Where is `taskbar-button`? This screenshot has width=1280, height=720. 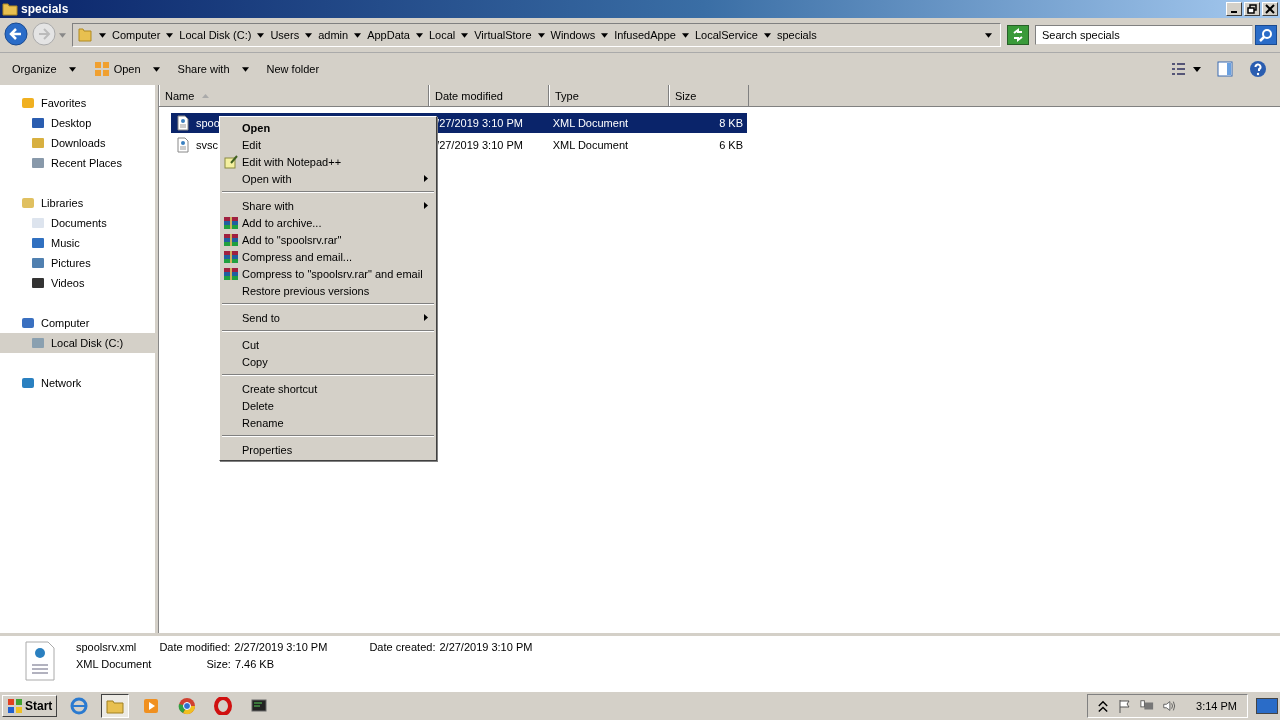 taskbar-button is located at coordinates (115, 706).